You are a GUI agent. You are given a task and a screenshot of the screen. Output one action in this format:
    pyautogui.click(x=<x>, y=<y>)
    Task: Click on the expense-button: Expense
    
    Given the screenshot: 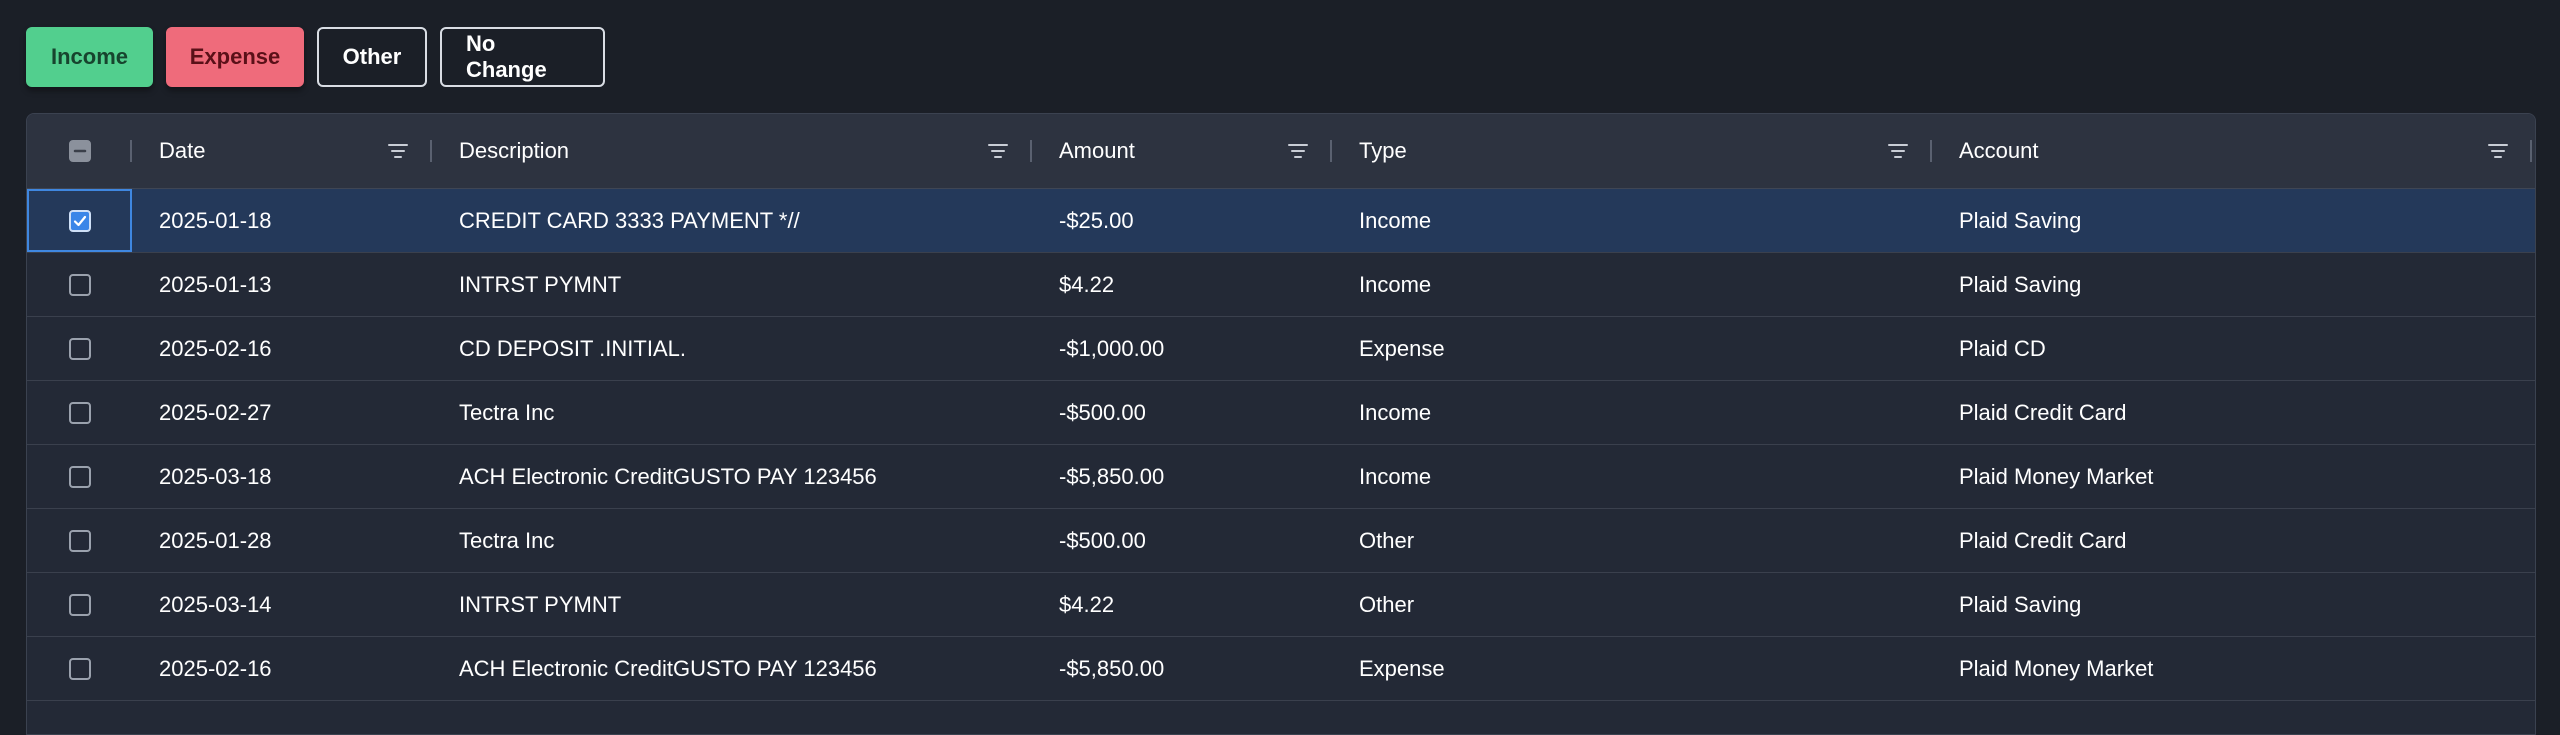 What is the action you would take?
    pyautogui.click(x=235, y=57)
    